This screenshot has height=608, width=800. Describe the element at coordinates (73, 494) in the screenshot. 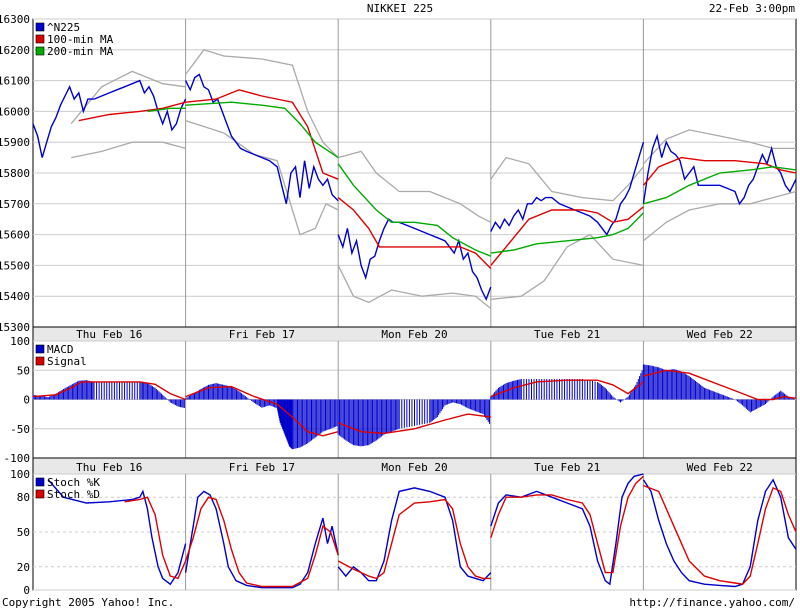

I see `legend-label: Stoch %D` at that location.